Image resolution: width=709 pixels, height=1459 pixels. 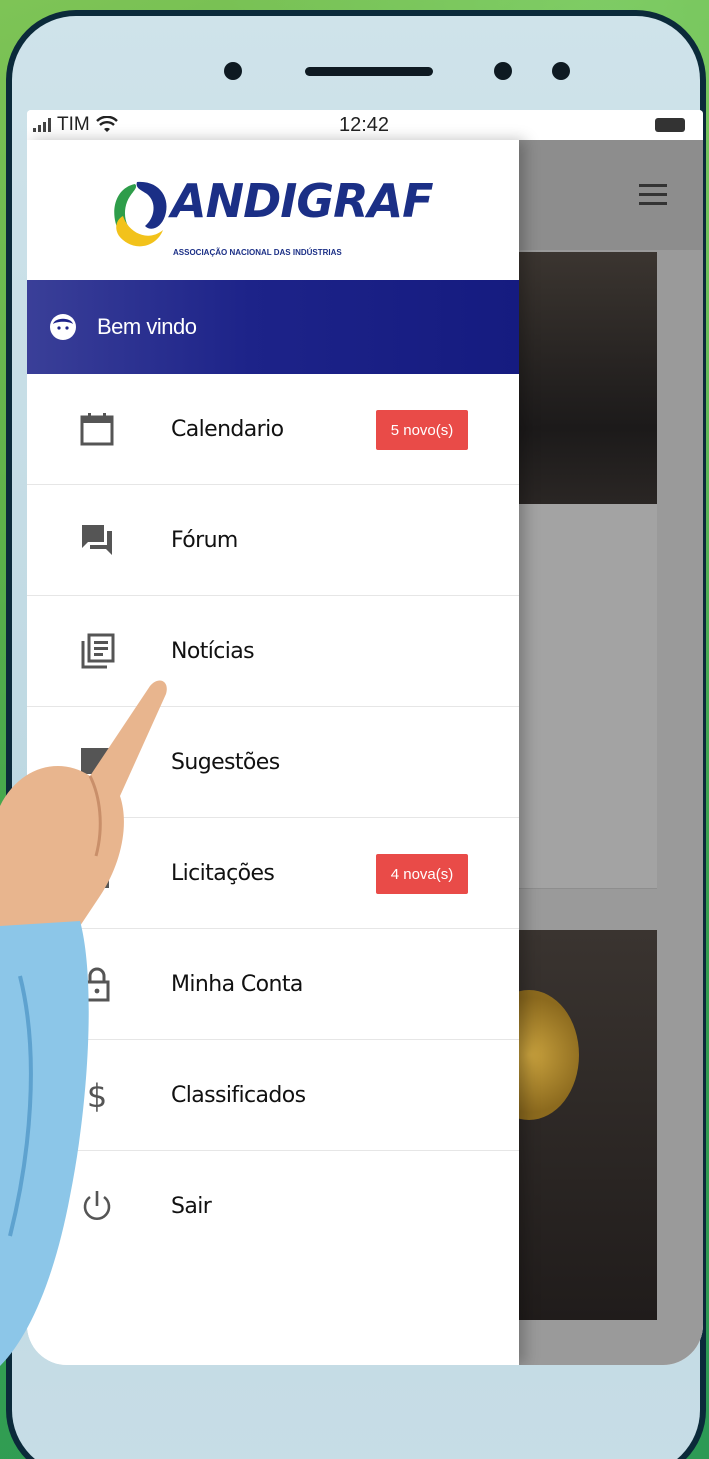 What do you see at coordinates (83, 1023) in the screenshot?
I see `pointing-hand-illustration` at bounding box center [83, 1023].